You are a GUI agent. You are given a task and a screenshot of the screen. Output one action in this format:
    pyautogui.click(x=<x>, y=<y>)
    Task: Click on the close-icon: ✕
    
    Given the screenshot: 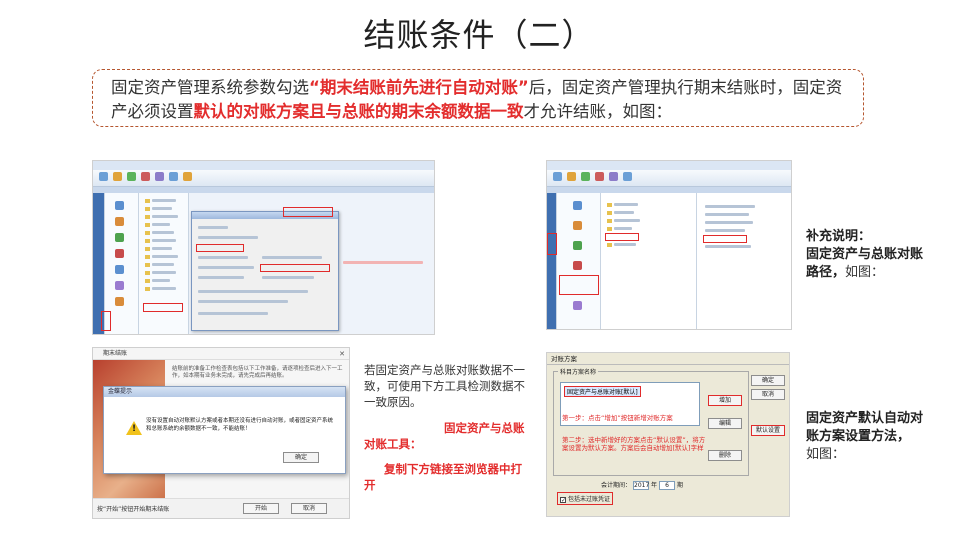 What is the action you would take?
    pyautogui.click(x=342, y=354)
    